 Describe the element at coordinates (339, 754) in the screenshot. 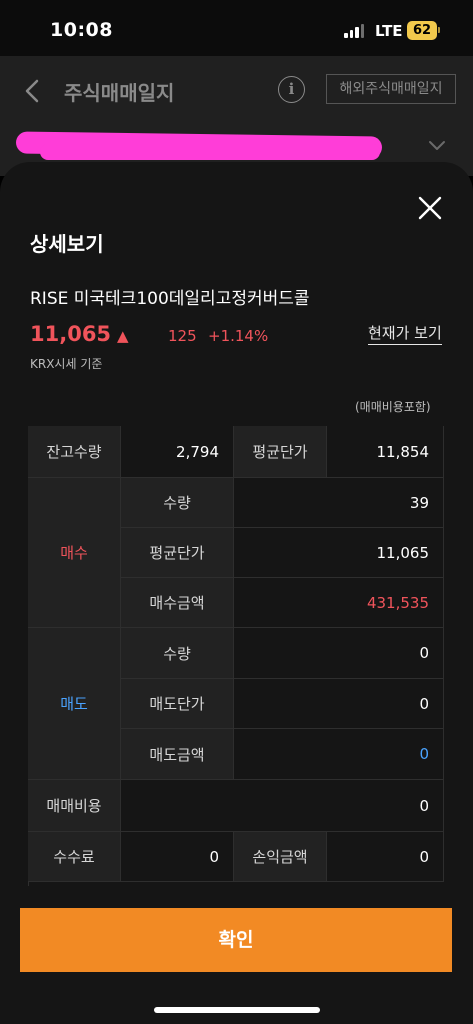

I see `sell-amount-value: 0` at that location.